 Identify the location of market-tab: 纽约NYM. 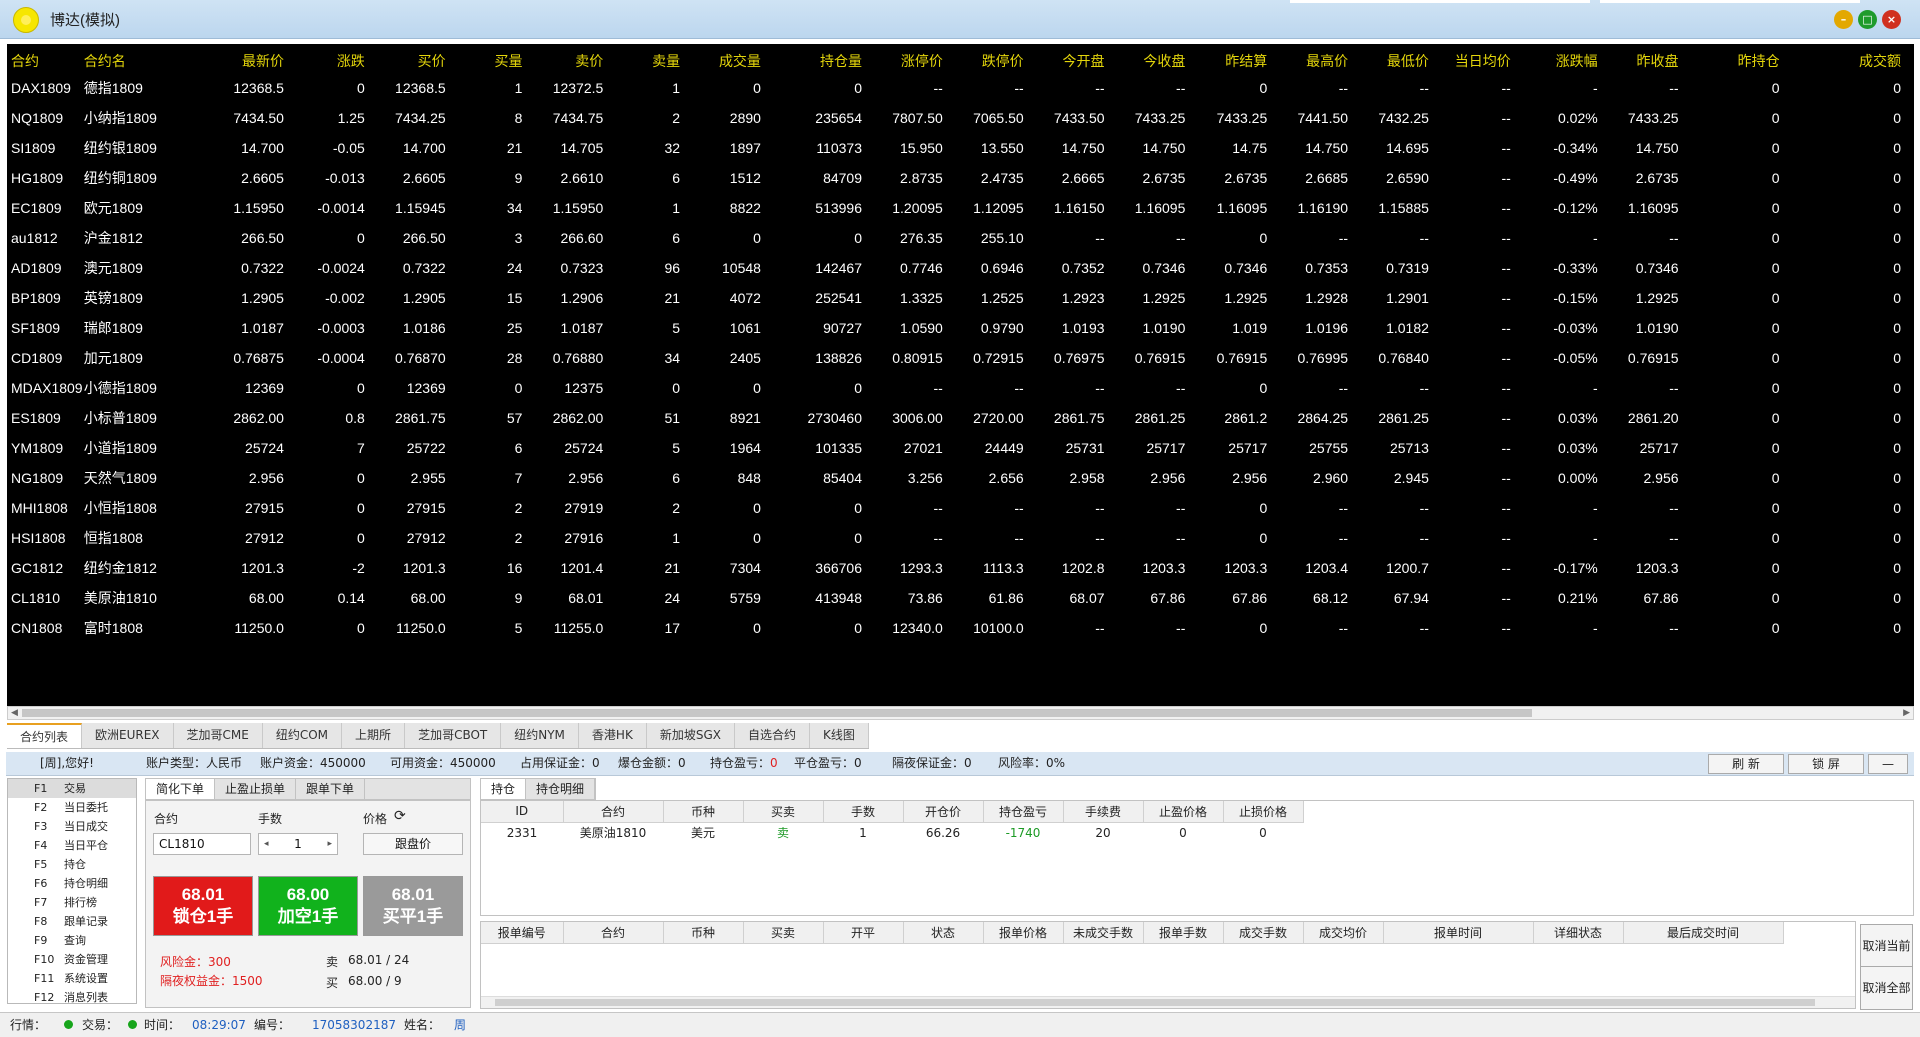
(540, 735).